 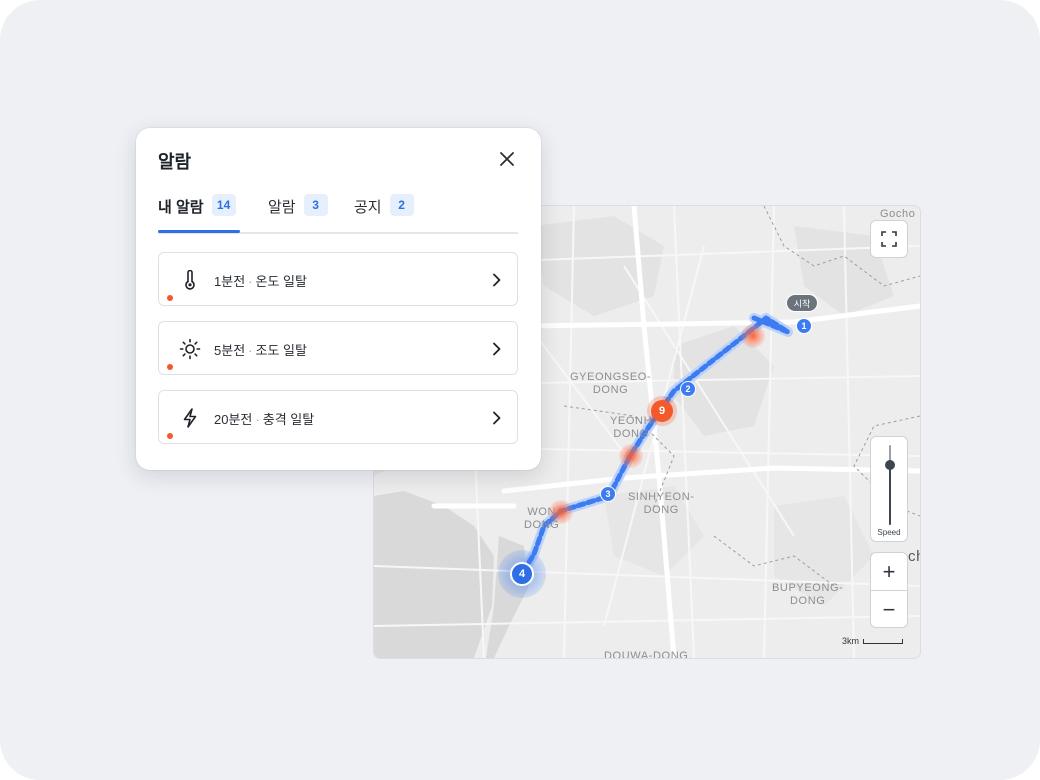 I want to click on lightning-icon, so click(x=190, y=418).